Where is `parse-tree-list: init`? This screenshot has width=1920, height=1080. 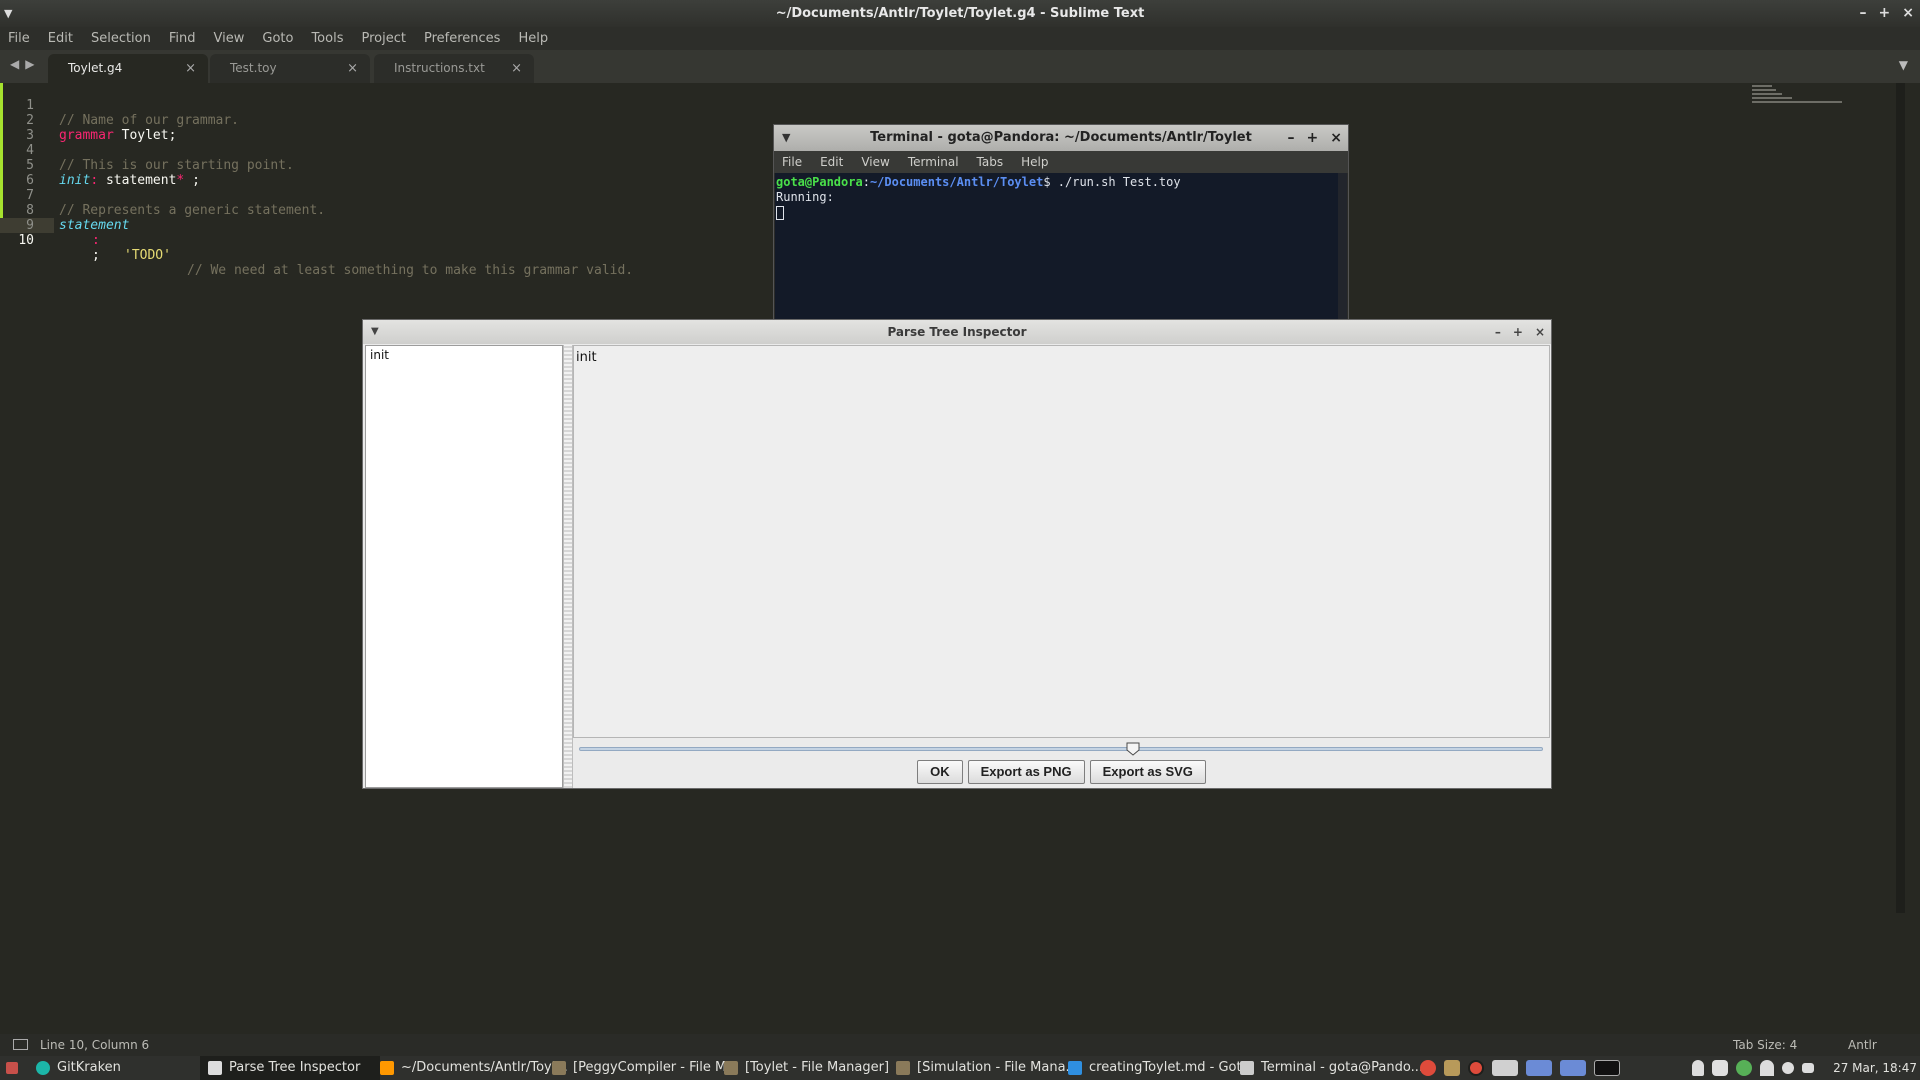
parse-tree-list: init is located at coordinates (464, 566).